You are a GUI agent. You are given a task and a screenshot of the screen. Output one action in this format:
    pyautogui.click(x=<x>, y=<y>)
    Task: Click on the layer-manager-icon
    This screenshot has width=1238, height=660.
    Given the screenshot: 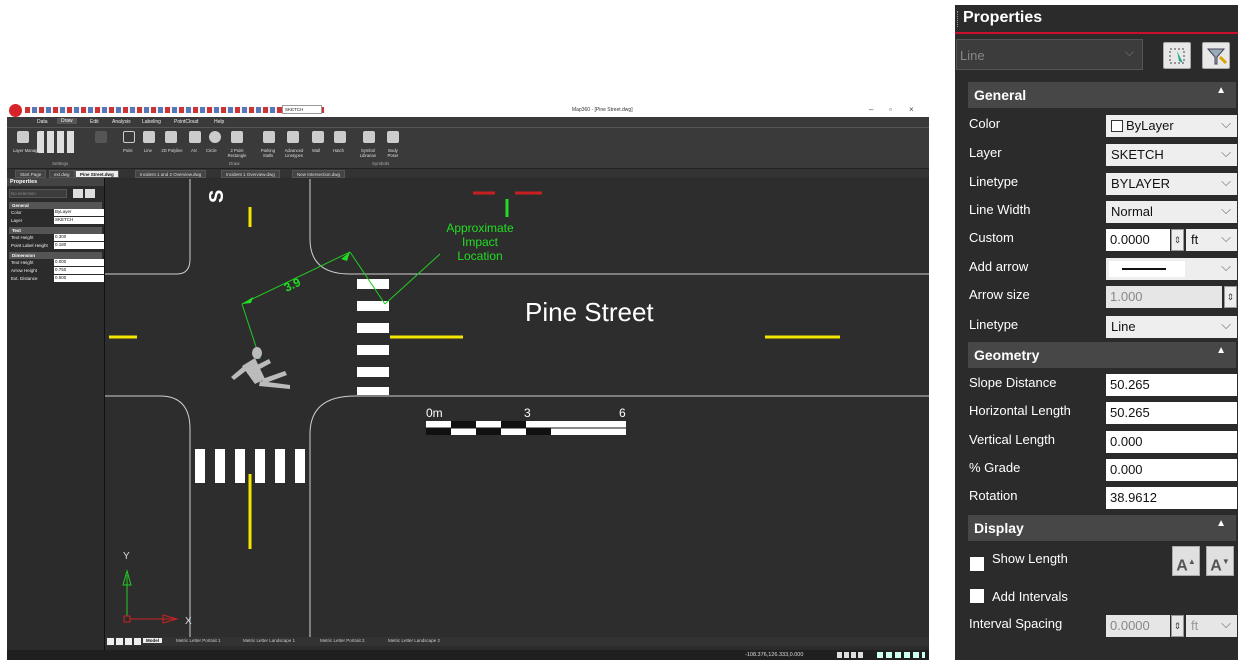 What is the action you would take?
    pyautogui.click(x=23, y=137)
    